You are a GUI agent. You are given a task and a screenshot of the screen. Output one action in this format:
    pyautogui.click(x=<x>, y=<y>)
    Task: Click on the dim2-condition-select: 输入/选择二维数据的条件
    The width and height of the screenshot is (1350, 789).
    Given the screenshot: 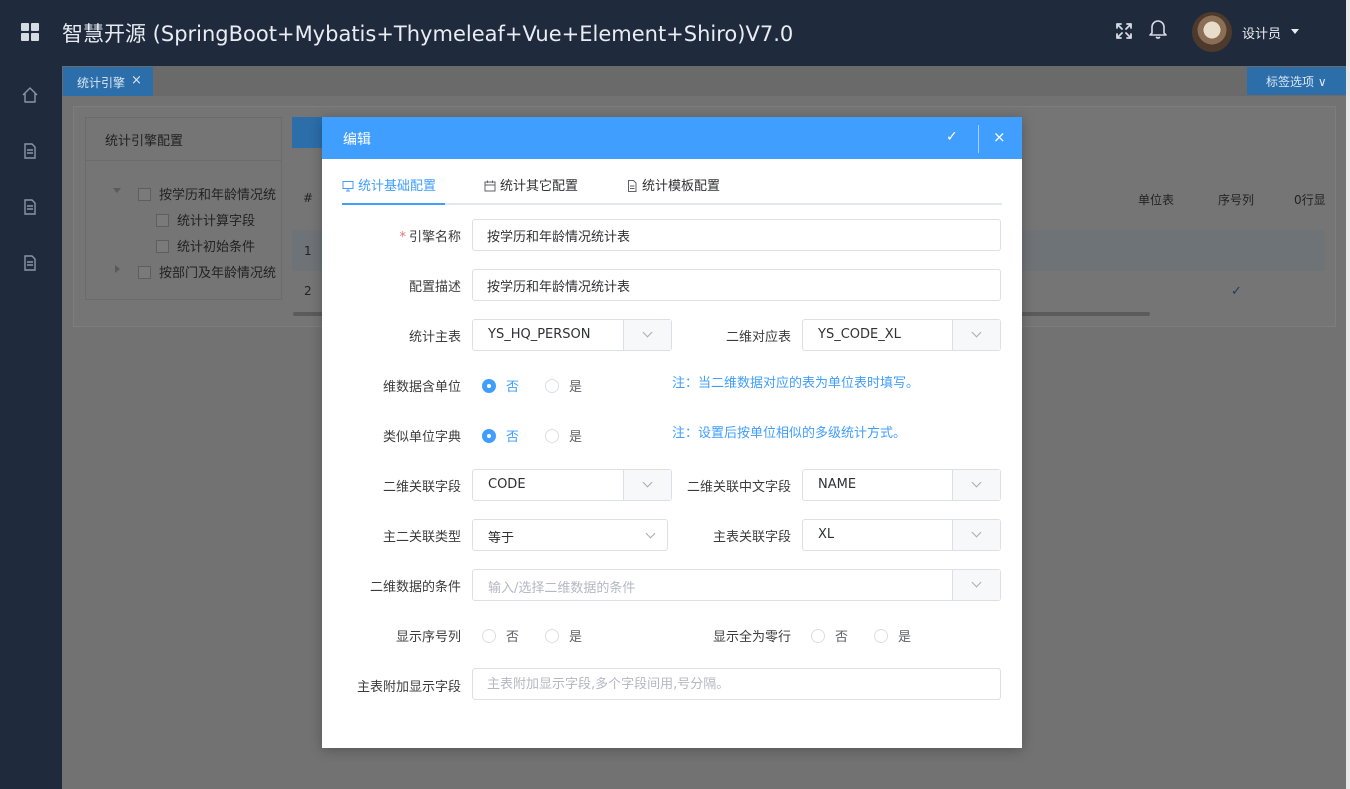 What is the action you would take?
    pyautogui.click(x=736, y=585)
    